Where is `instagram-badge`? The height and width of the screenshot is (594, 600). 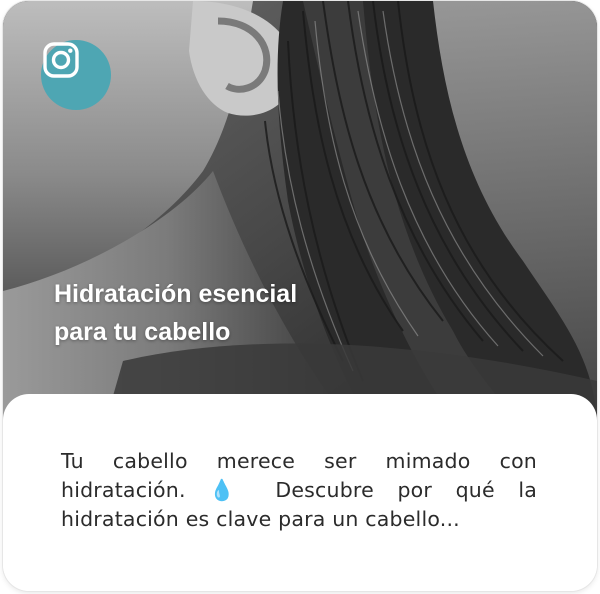 instagram-badge is located at coordinates (76, 75).